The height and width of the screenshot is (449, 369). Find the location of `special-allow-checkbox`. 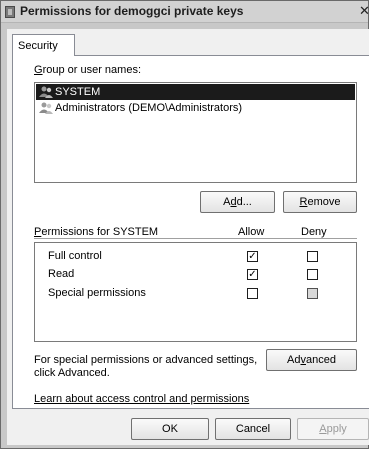

special-allow-checkbox is located at coordinates (252, 293).